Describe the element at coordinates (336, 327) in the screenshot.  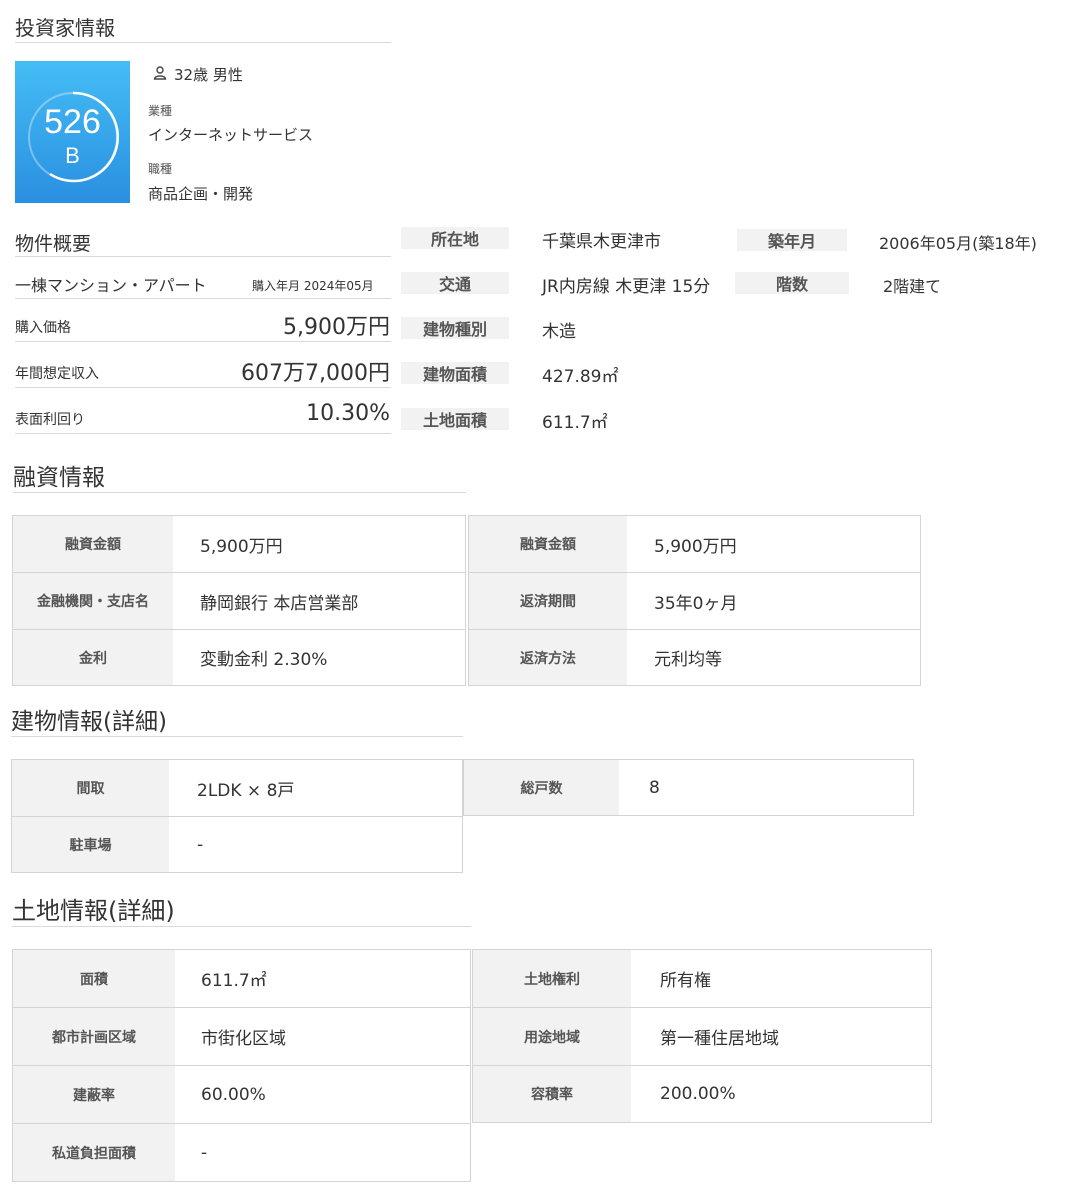
I see `price-value: 5,900万円` at that location.